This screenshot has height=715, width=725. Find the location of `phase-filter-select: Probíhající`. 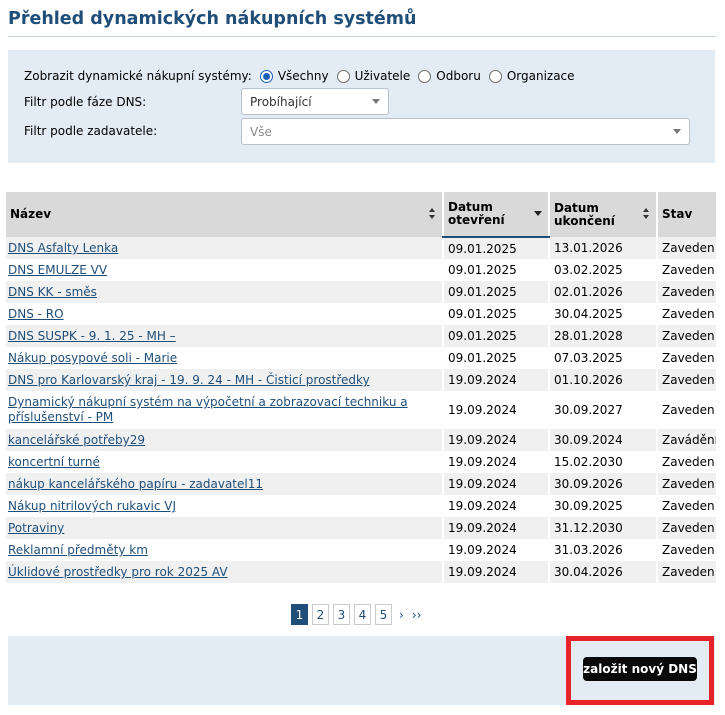

phase-filter-select: Probíhající is located at coordinates (315, 101).